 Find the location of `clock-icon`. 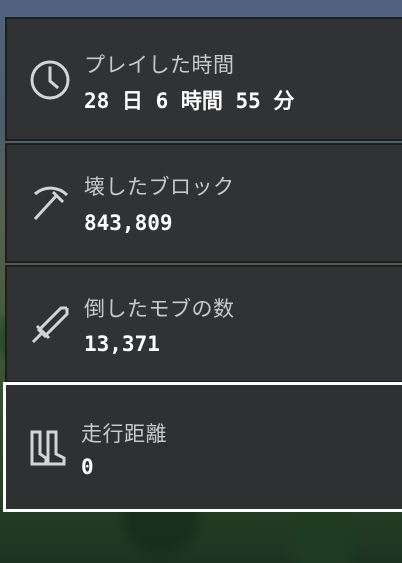

clock-icon is located at coordinates (50, 80).